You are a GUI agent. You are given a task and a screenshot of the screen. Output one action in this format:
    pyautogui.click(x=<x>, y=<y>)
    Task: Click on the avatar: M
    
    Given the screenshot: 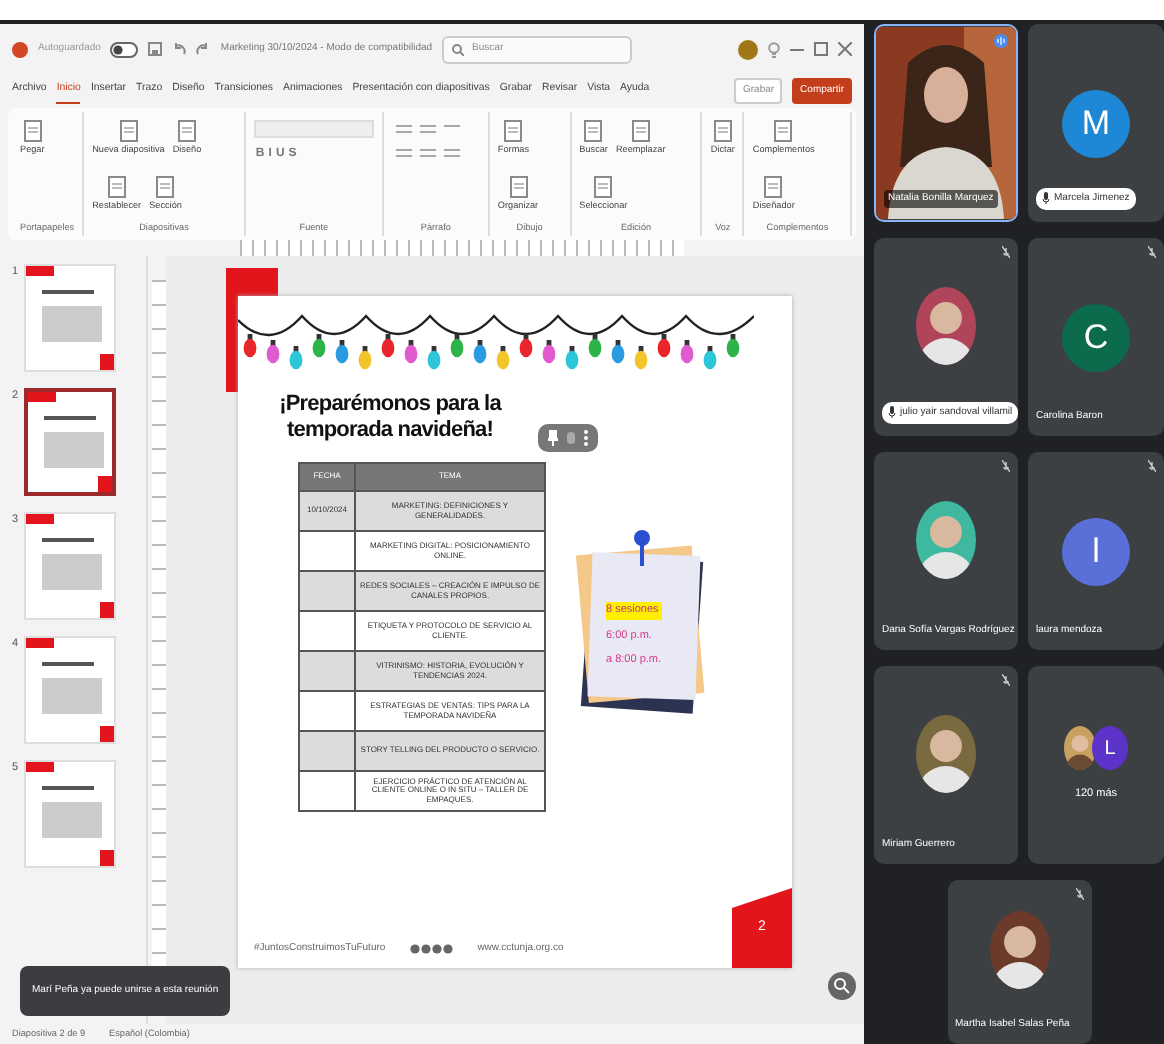 What is the action you would take?
    pyautogui.click(x=1096, y=123)
    